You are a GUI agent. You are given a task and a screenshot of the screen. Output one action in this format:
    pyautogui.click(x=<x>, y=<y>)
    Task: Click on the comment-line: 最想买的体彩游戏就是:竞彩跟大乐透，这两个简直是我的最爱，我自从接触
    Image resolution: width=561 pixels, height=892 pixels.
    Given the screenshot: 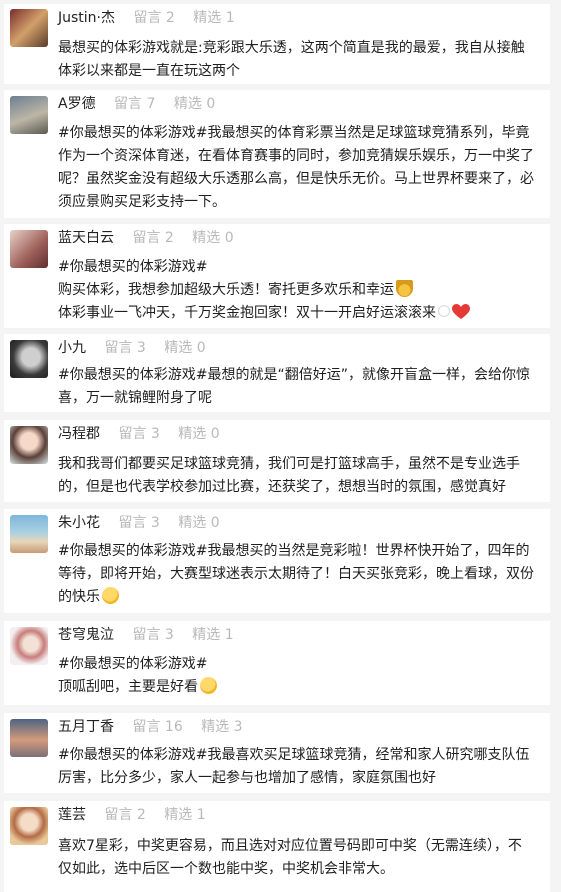 What is the action you would take?
    pyautogui.click(x=291, y=48)
    